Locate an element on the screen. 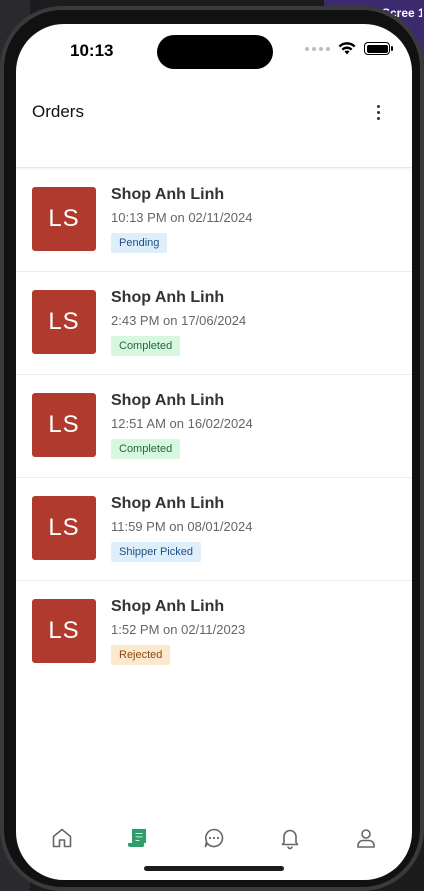  status-bar: 10:13 is located at coordinates (214, 52).